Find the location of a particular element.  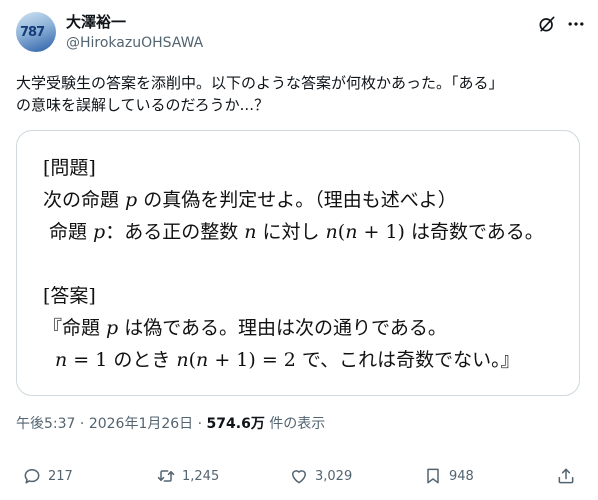

share-icon is located at coordinates (566, 476).